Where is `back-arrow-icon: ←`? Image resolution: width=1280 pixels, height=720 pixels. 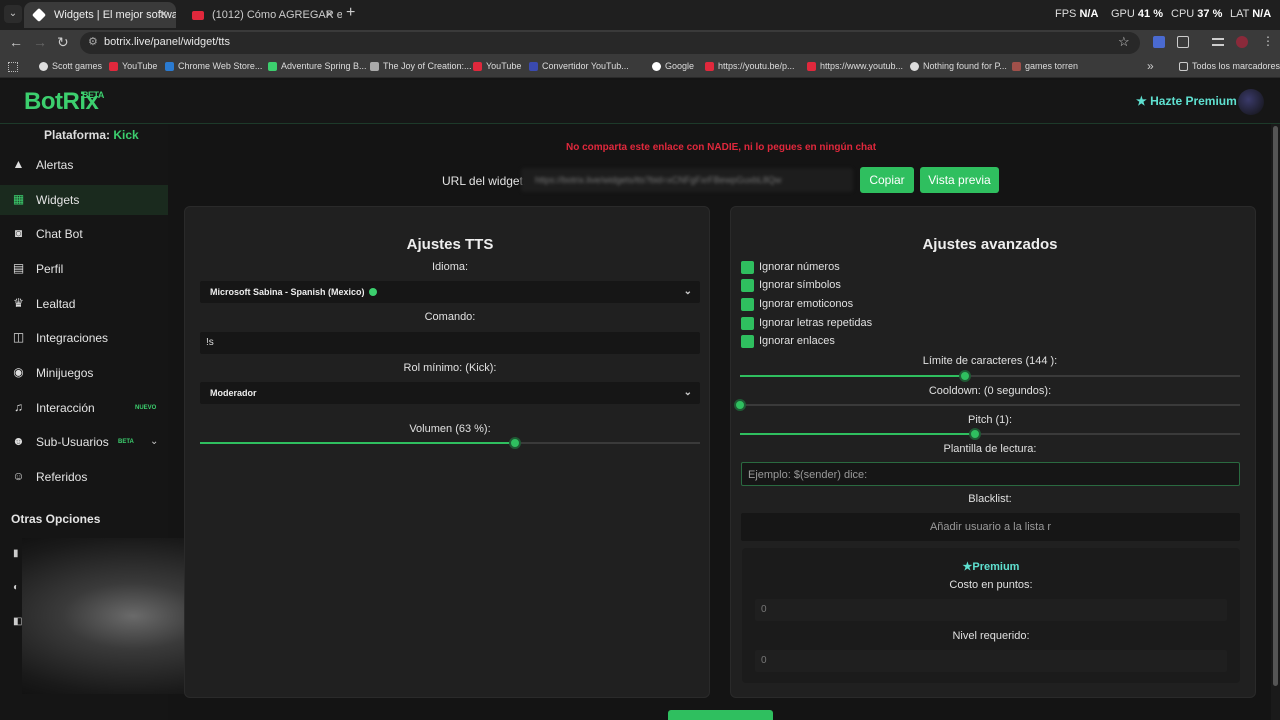
back-arrow-icon: ← is located at coordinates (16, 42).